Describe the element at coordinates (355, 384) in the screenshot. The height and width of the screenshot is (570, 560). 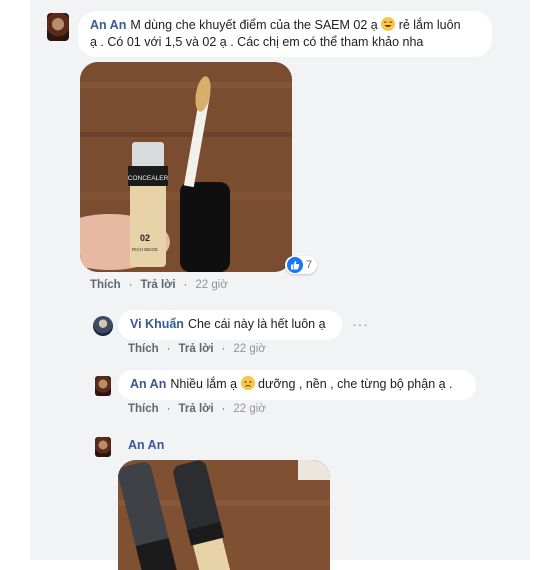
I see `reply-text-cont: dưỡng , nền , che từng bộ phận ạ .` at that location.